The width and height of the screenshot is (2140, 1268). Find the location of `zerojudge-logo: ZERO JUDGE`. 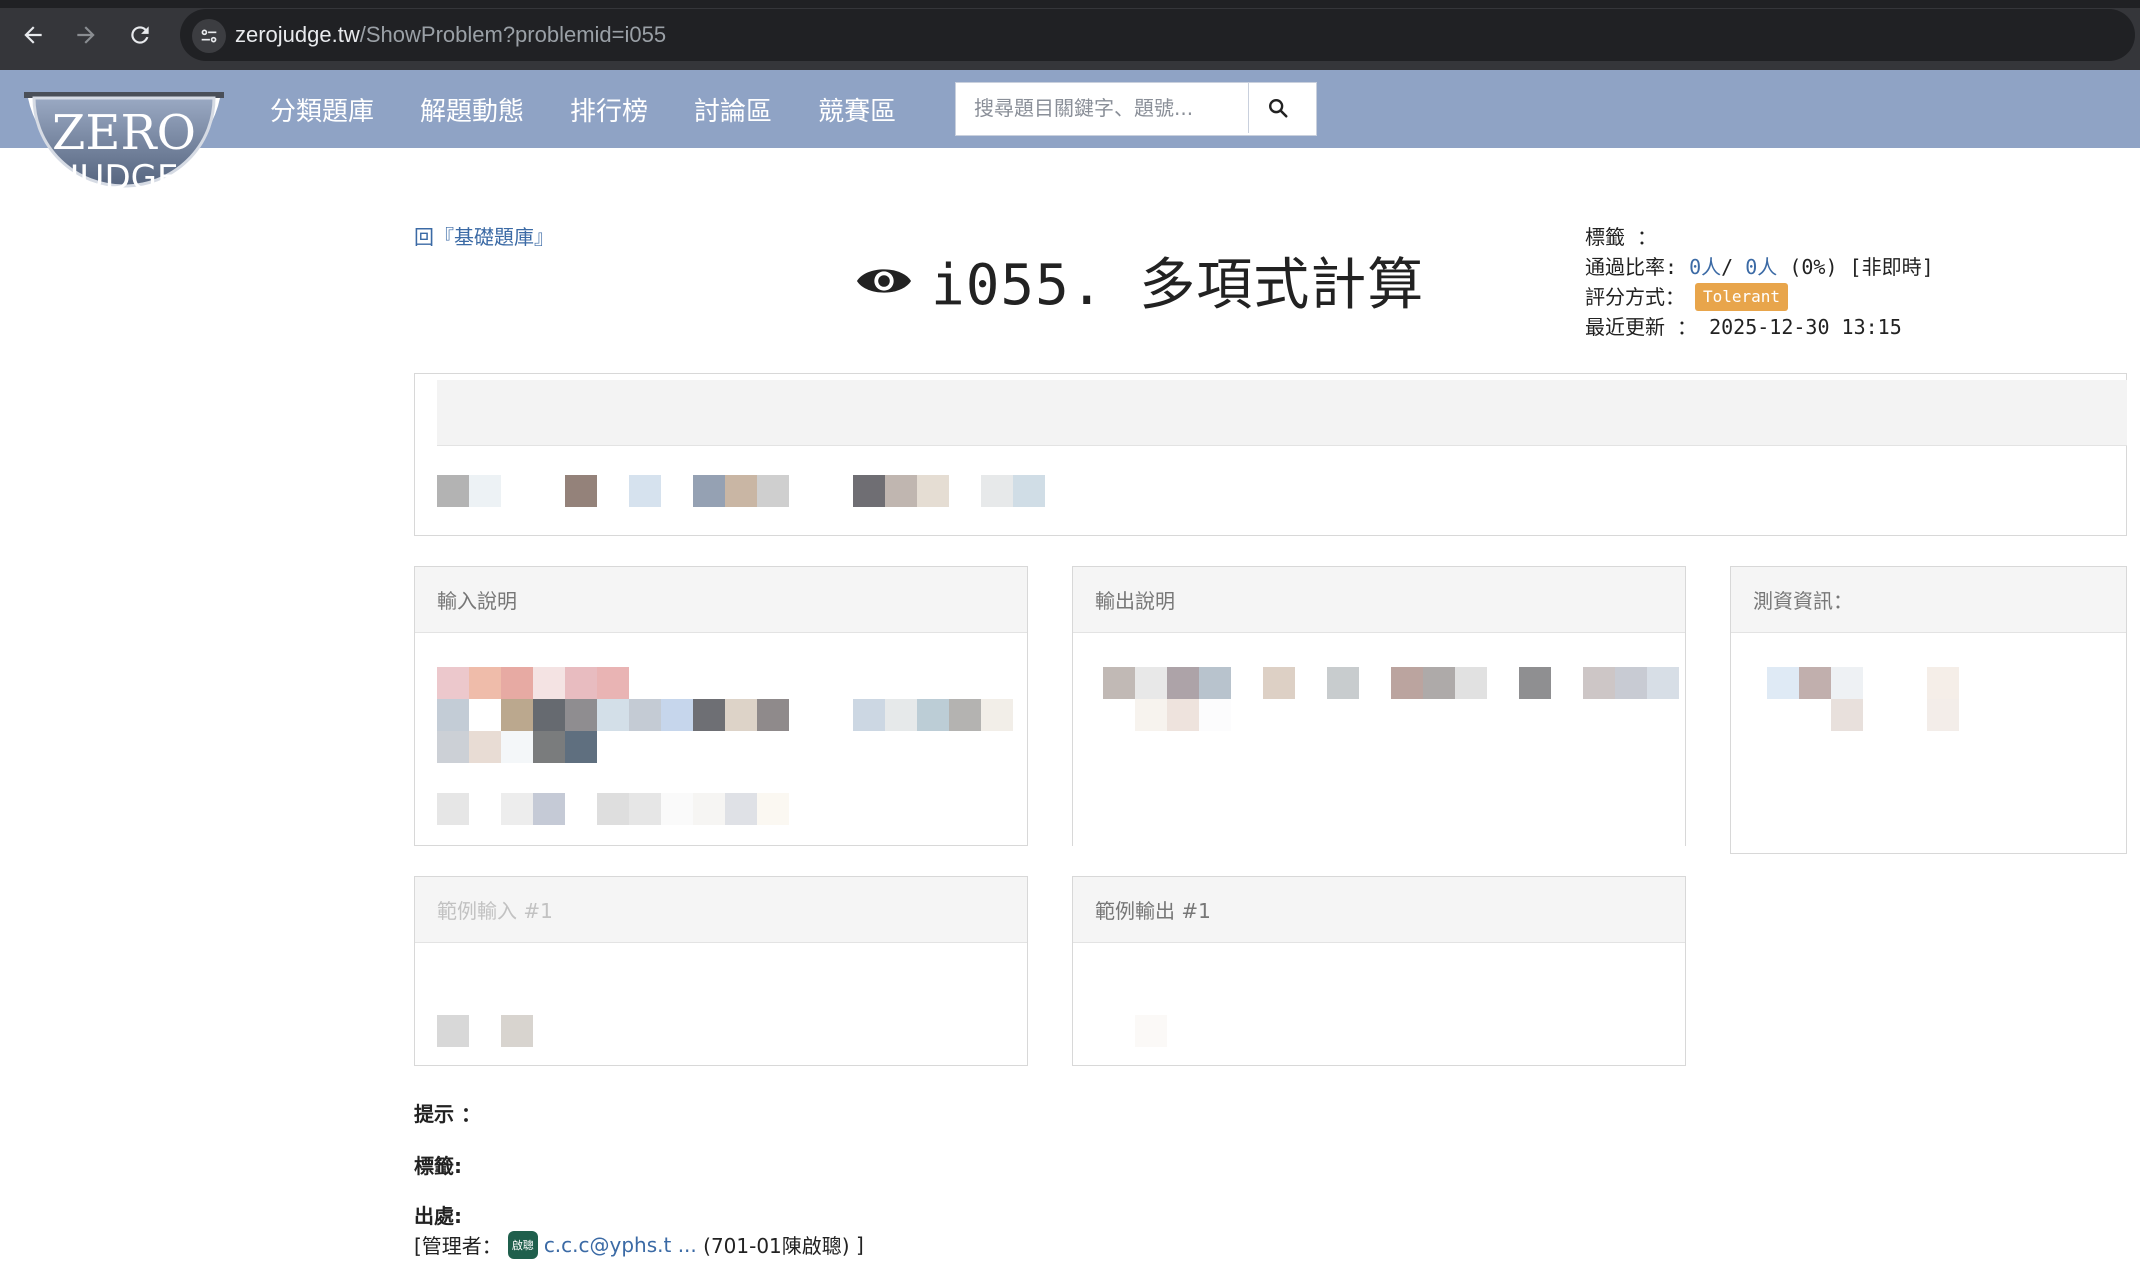

zerojudge-logo: ZERO JUDGE is located at coordinates (124, 162).